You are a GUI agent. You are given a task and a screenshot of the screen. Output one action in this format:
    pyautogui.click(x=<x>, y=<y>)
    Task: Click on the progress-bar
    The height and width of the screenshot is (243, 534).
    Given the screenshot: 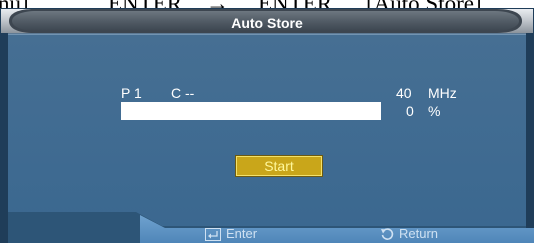 What is the action you would take?
    pyautogui.click(x=251, y=111)
    